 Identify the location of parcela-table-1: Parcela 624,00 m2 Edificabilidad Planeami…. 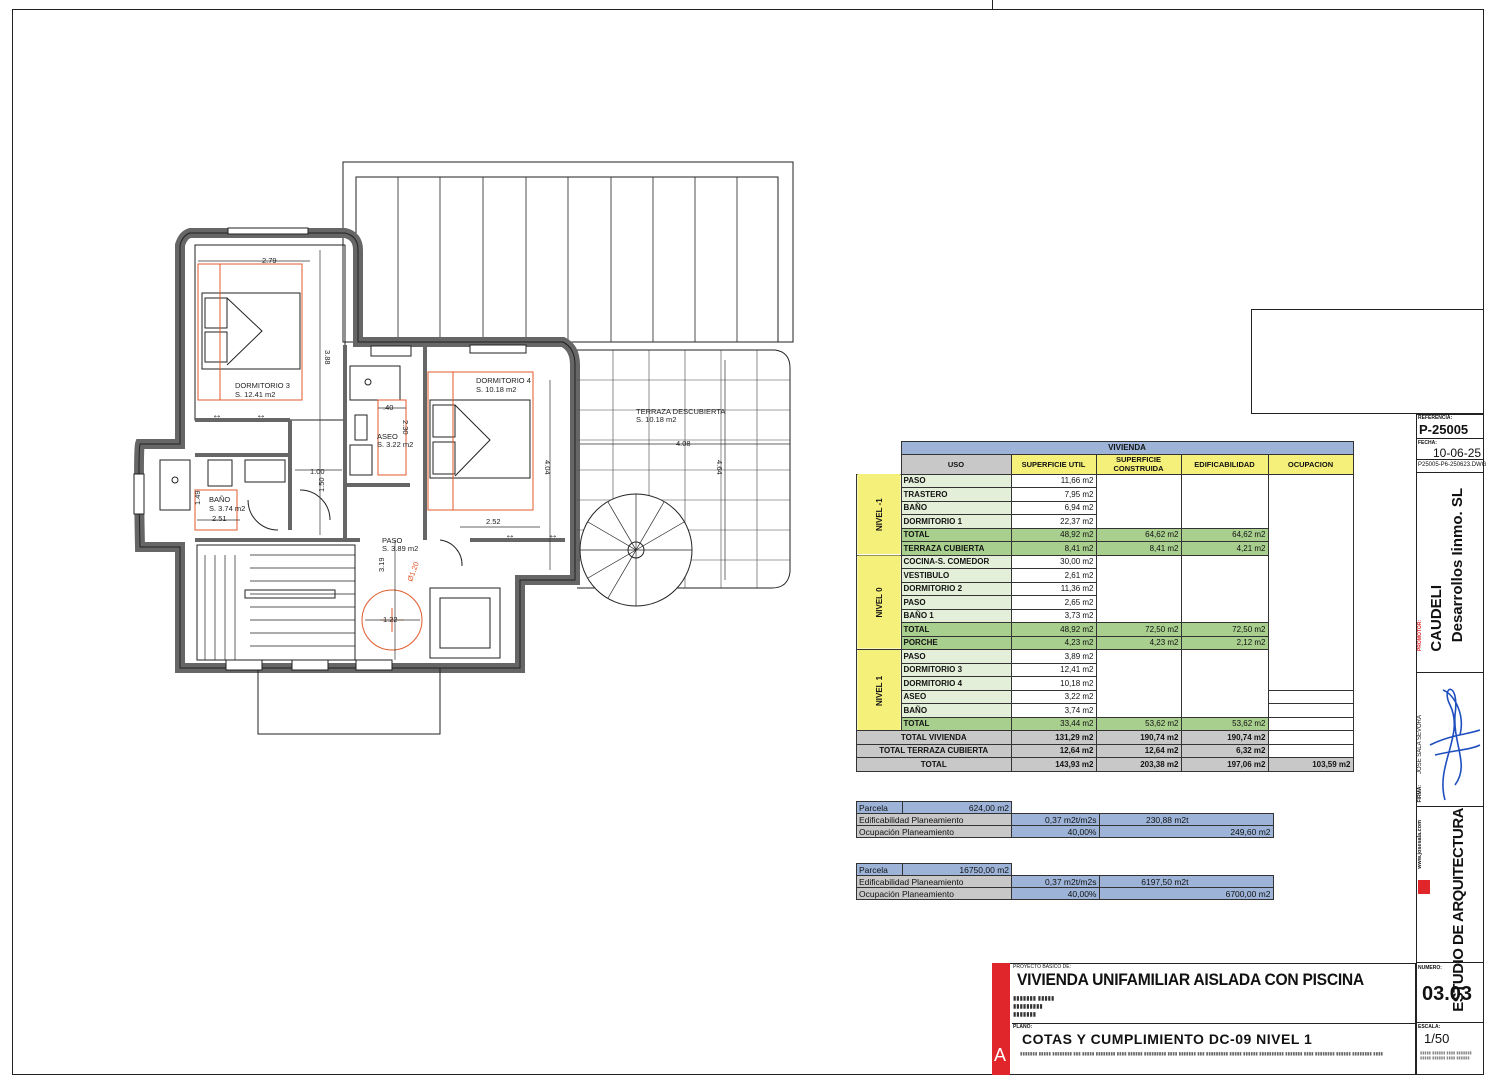
(1065, 819).